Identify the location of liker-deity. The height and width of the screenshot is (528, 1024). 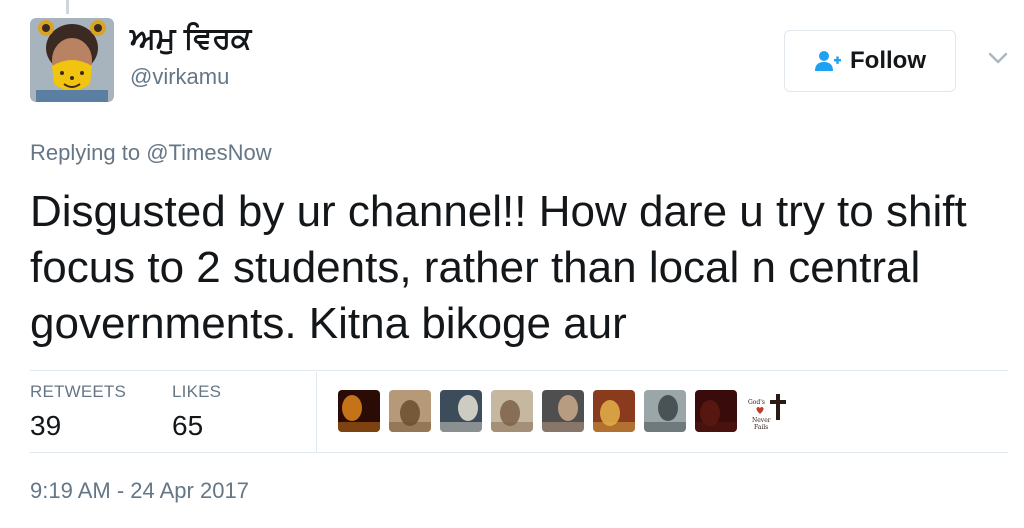
(614, 411).